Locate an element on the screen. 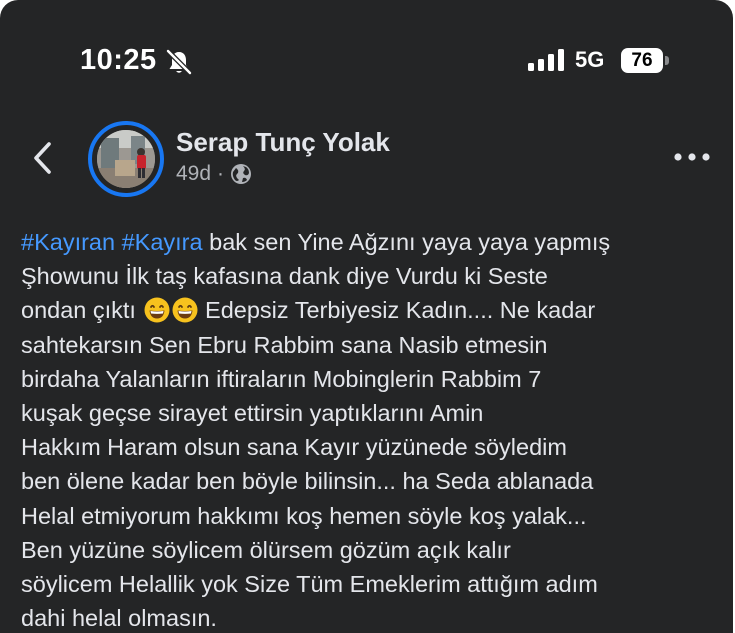 Image resolution: width=735 pixels, height=633 pixels. profile-photo is located at coordinates (126, 159).